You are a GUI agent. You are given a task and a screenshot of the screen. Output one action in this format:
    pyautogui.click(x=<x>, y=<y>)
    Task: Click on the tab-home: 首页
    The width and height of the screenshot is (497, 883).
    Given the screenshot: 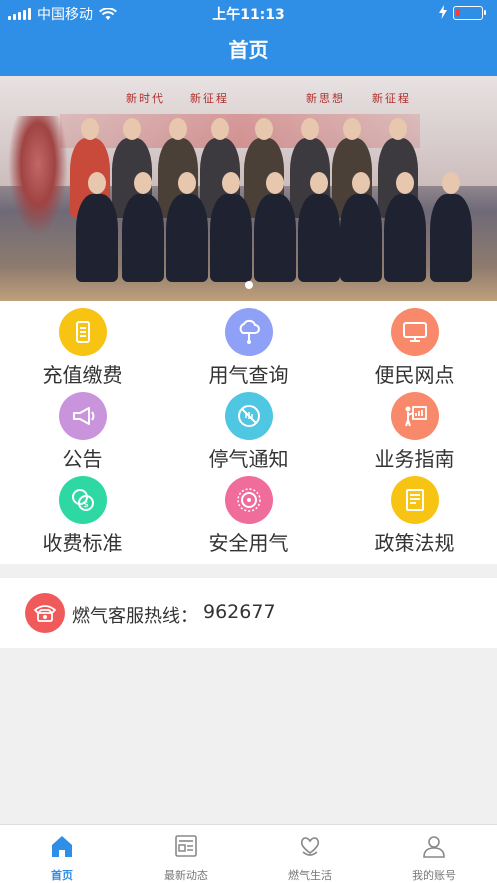 What is the action you would take?
    pyautogui.click(x=62, y=854)
    